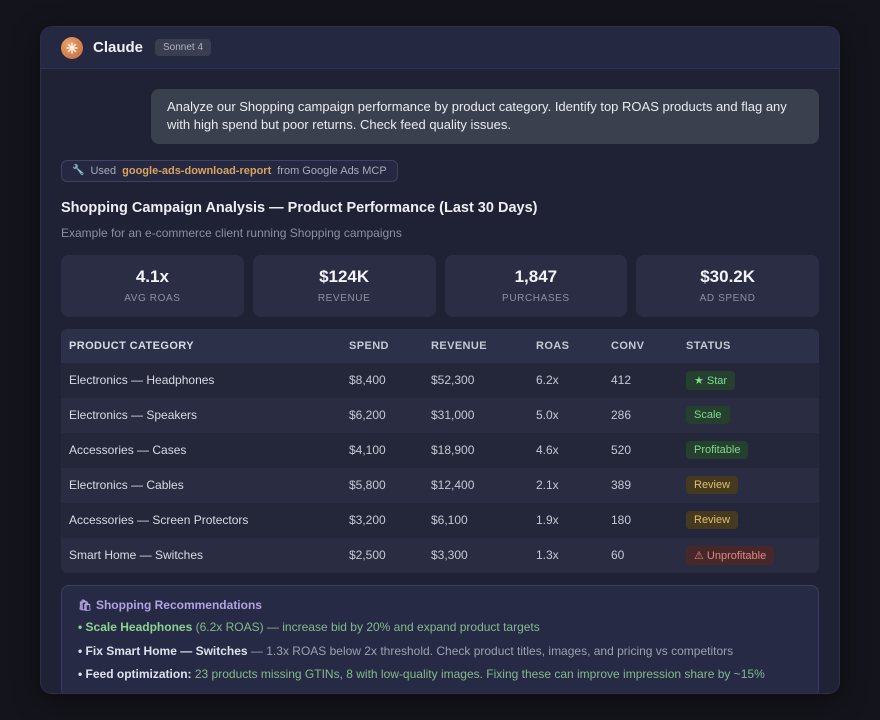 This screenshot has height=720, width=880. Describe the element at coordinates (367, 555) in the screenshot. I see `cell-spend: $2,500` at that location.